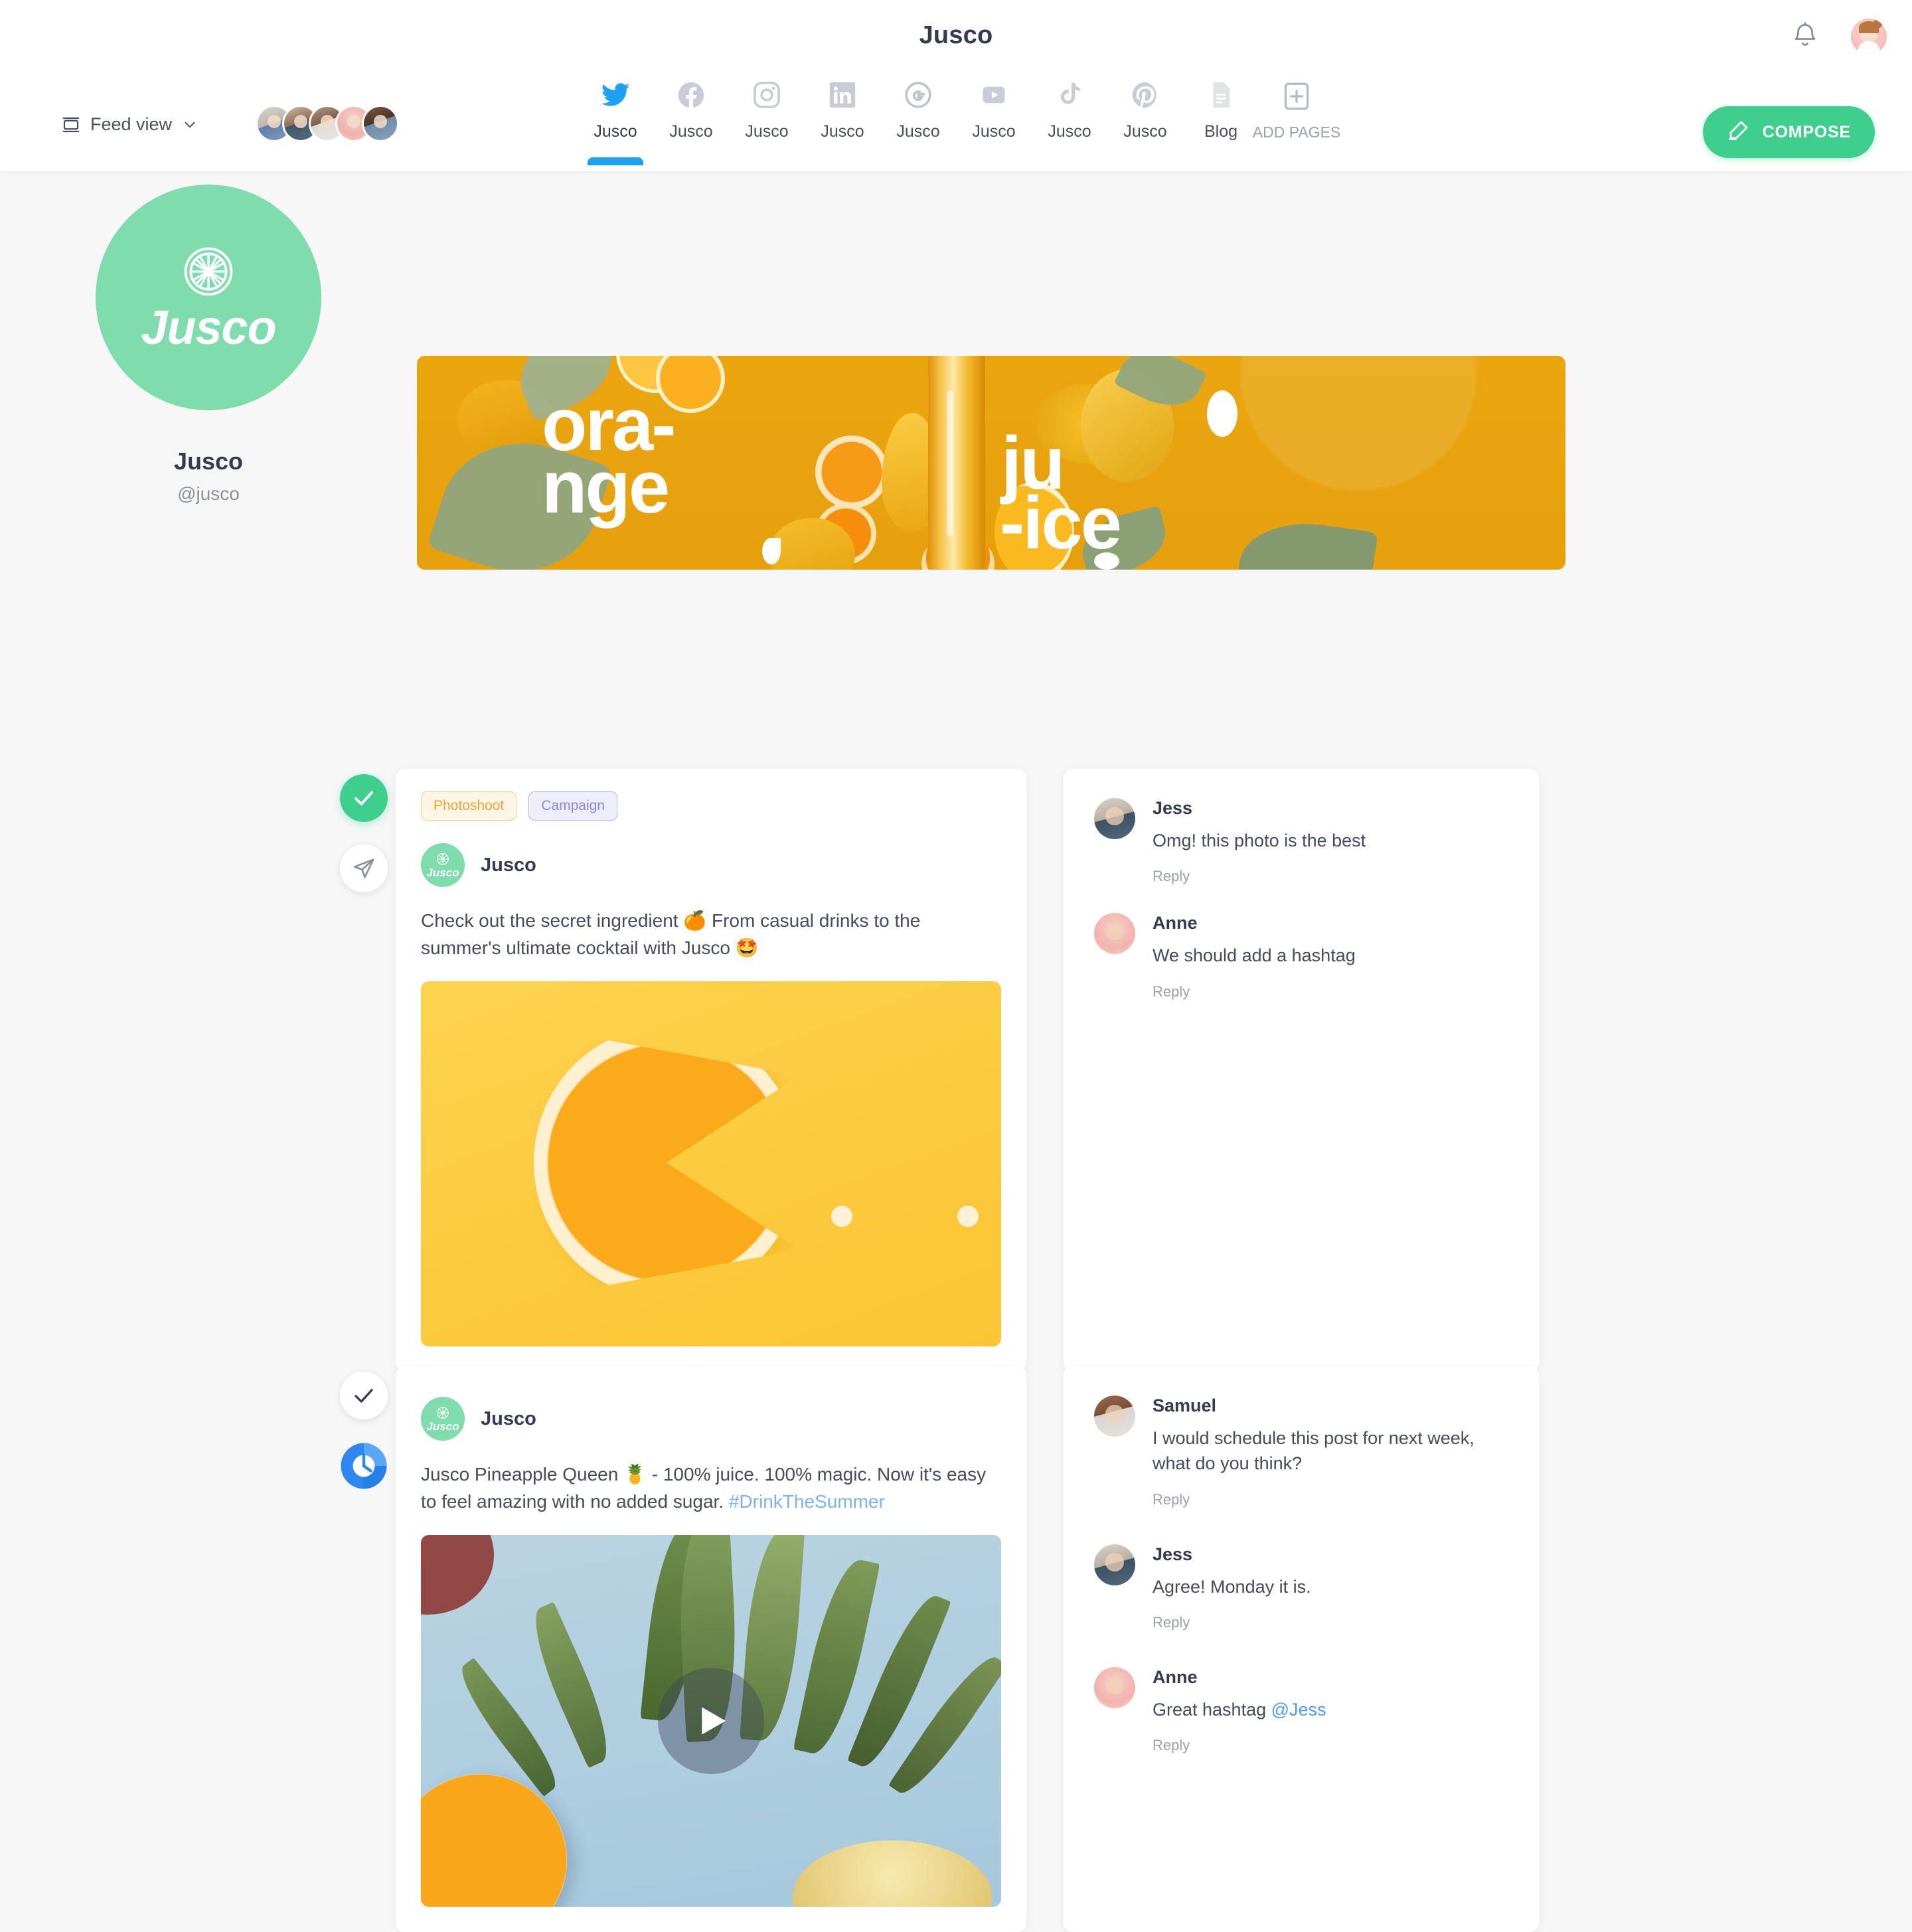 This screenshot has height=1932, width=1912. Describe the element at coordinates (1296, 132) in the screenshot. I see `tab-label: ADD PAGES` at that location.